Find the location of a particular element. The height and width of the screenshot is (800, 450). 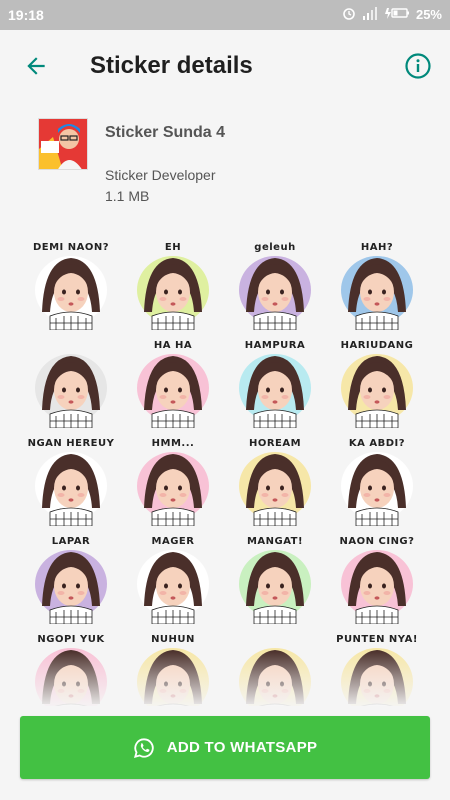

sticker-item: MANGAT! is located at coordinates (275, 579).